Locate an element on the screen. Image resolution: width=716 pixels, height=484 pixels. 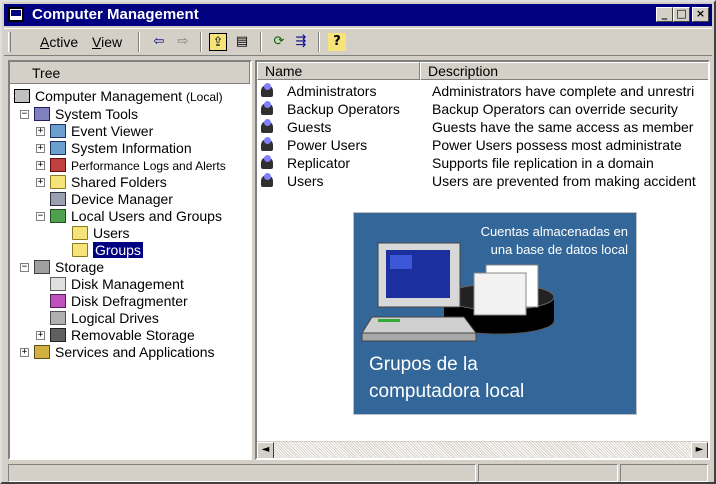
toolbar: Active View ⇦ ⇨ ⇪ ▤ ⟳ ⇶ ? is located at coordinates (358, 42).